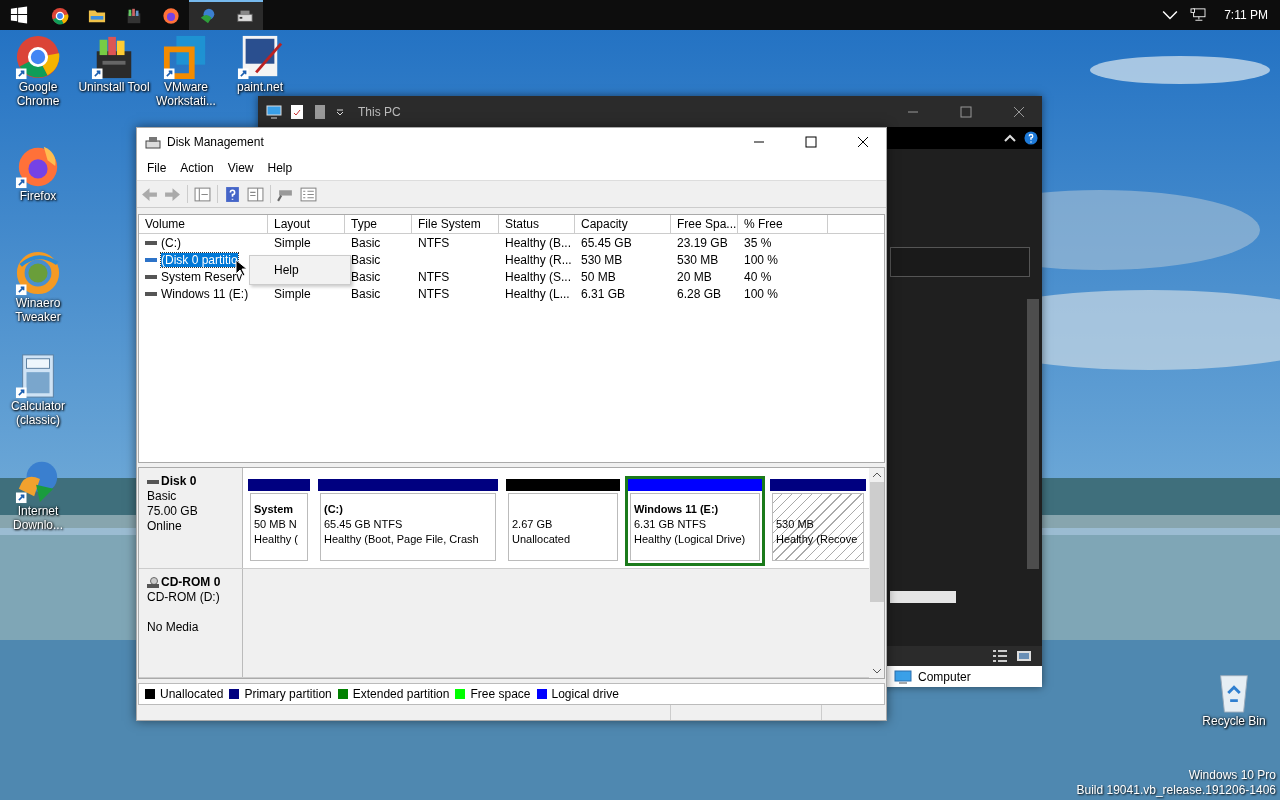 Image resolution: width=1280 pixels, height=800 pixels. I want to click on column-header: % Free, so click(783, 224).